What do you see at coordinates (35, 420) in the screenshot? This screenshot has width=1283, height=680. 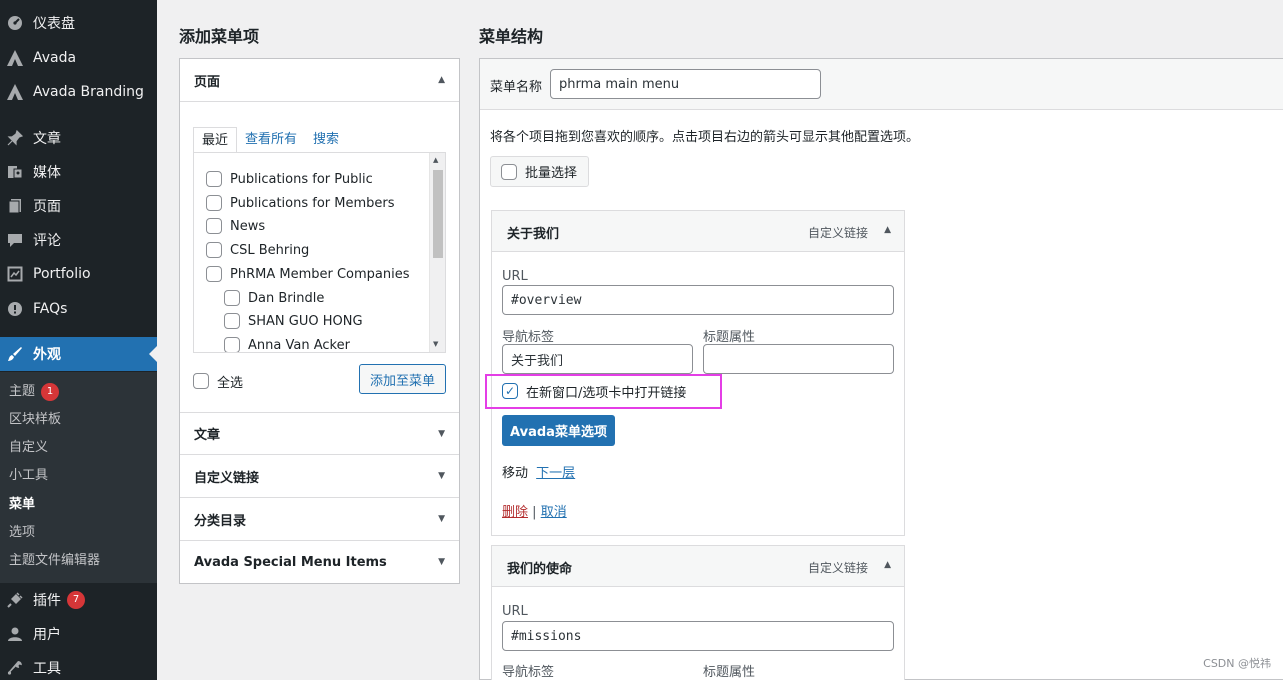 I see `submenu-item-patterns: 区块样板` at bounding box center [35, 420].